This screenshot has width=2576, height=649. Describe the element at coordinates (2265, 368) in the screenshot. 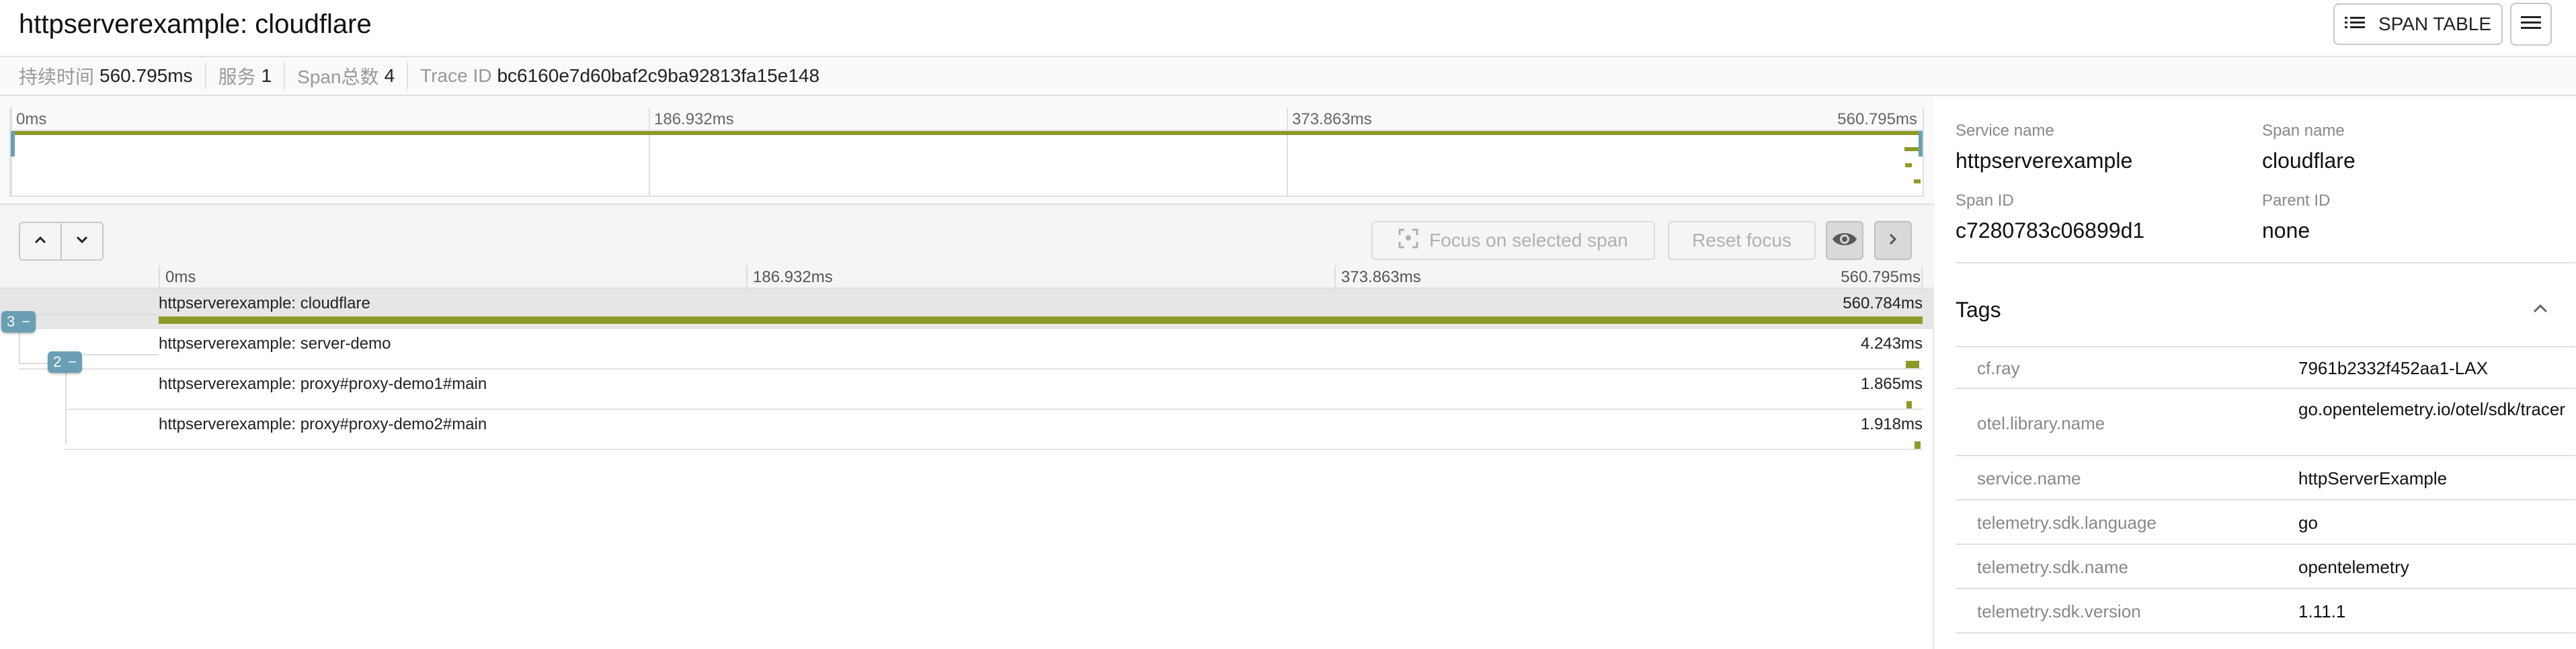

I see `tag-row: cf.ray 7961b2332f452aa1-LAX` at that location.